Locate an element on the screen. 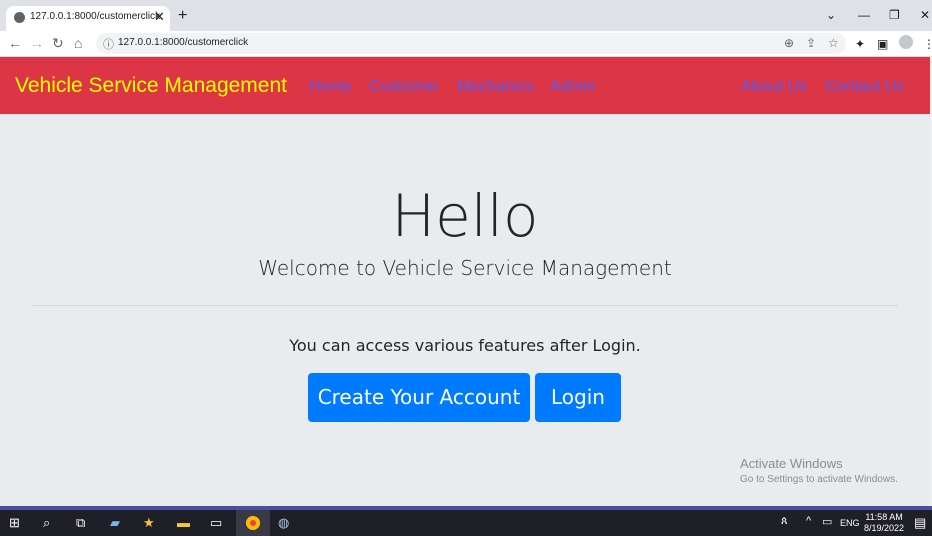 Image resolution: width=932 pixels, height=536 pixels. terminal-icon: ▭ is located at coordinates (216, 523).